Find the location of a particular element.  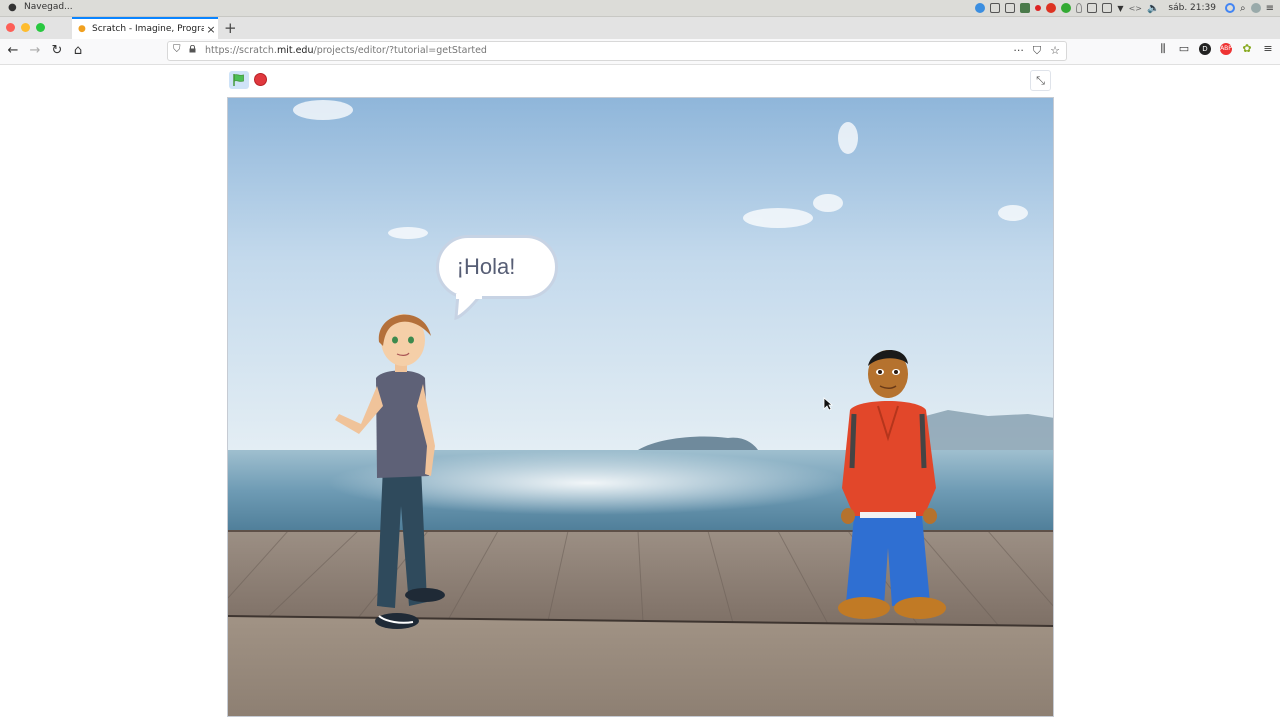

code-icon: <> is located at coordinates (1135, 8).